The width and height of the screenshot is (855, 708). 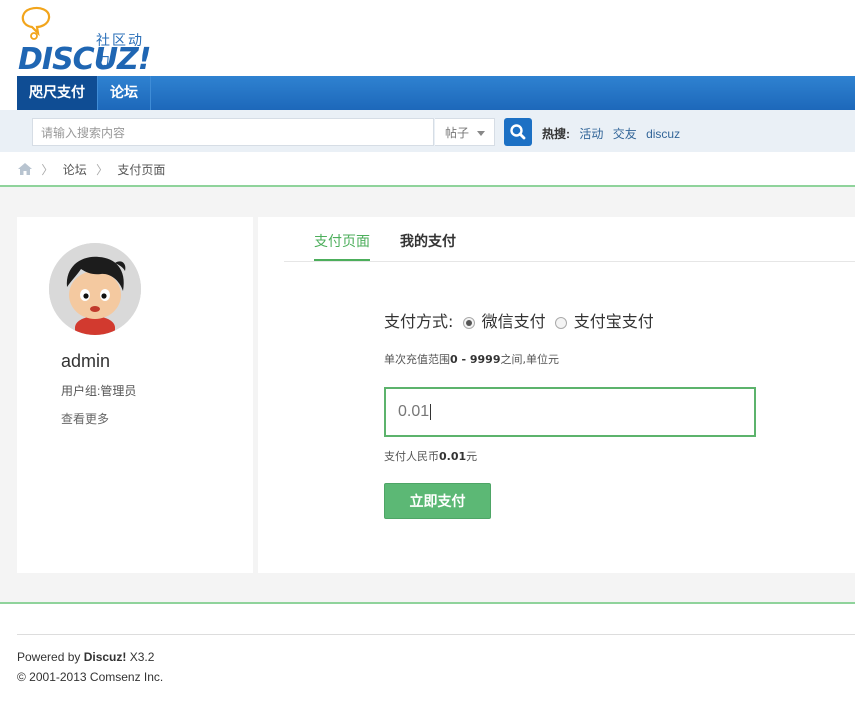 I want to click on tab-my-payments: 我的支付, so click(x=428, y=241).